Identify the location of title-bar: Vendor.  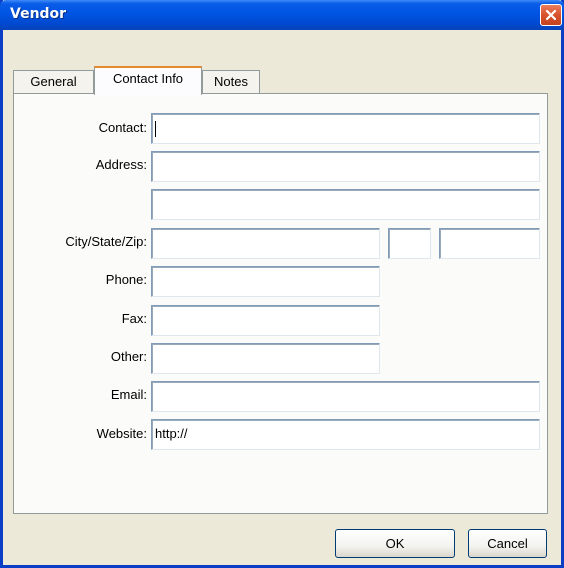
(282, 15).